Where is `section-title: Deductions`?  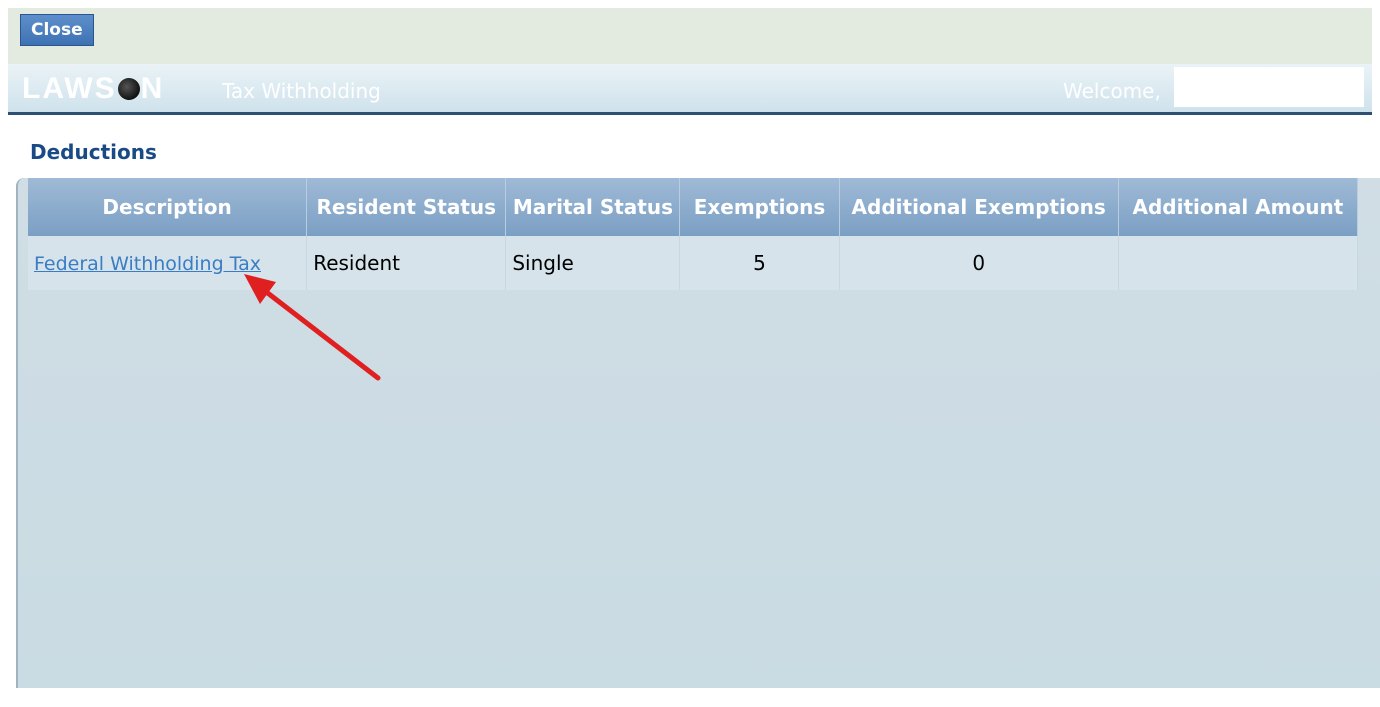 section-title: Deductions is located at coordinates (93, 152).